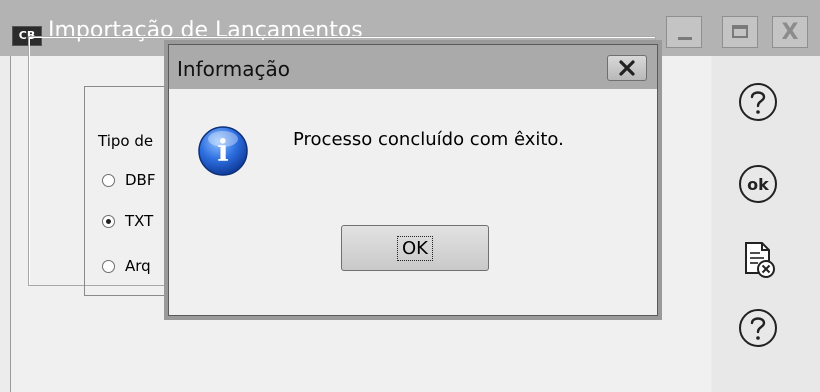 The width and height of the screenshot is (820, 392). I want to click on maximize-button, so click(740, 32).